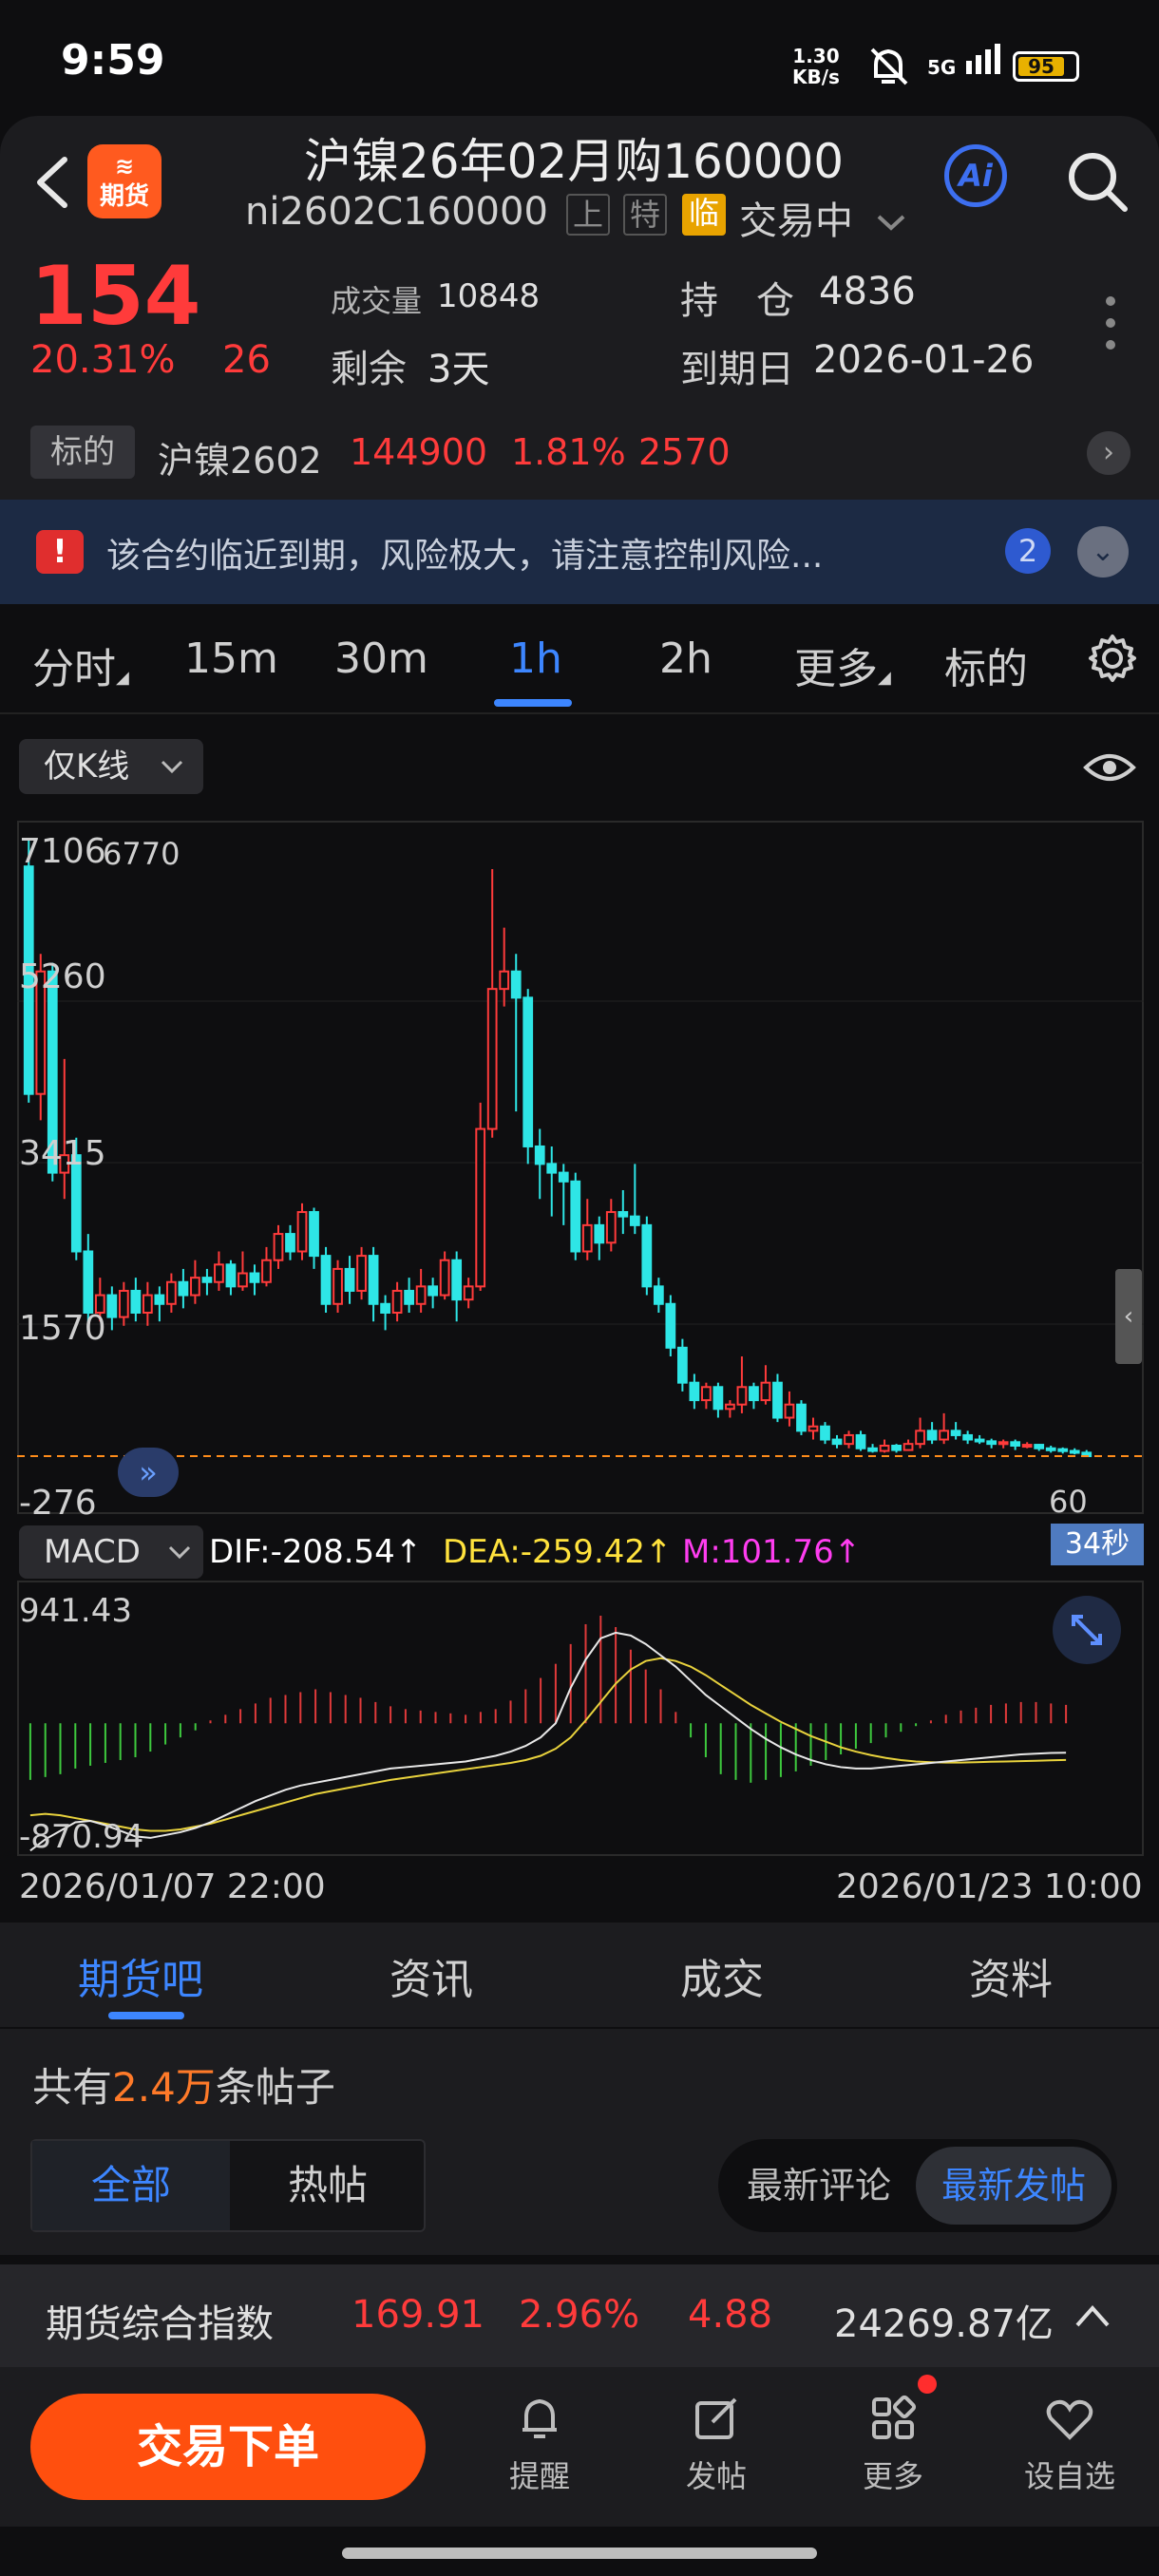 This screenshot has width=1159, height=2576. Describe the element at coordinates (893, 2444) in the screenshot. I see `nav-more: 更多` at that location.